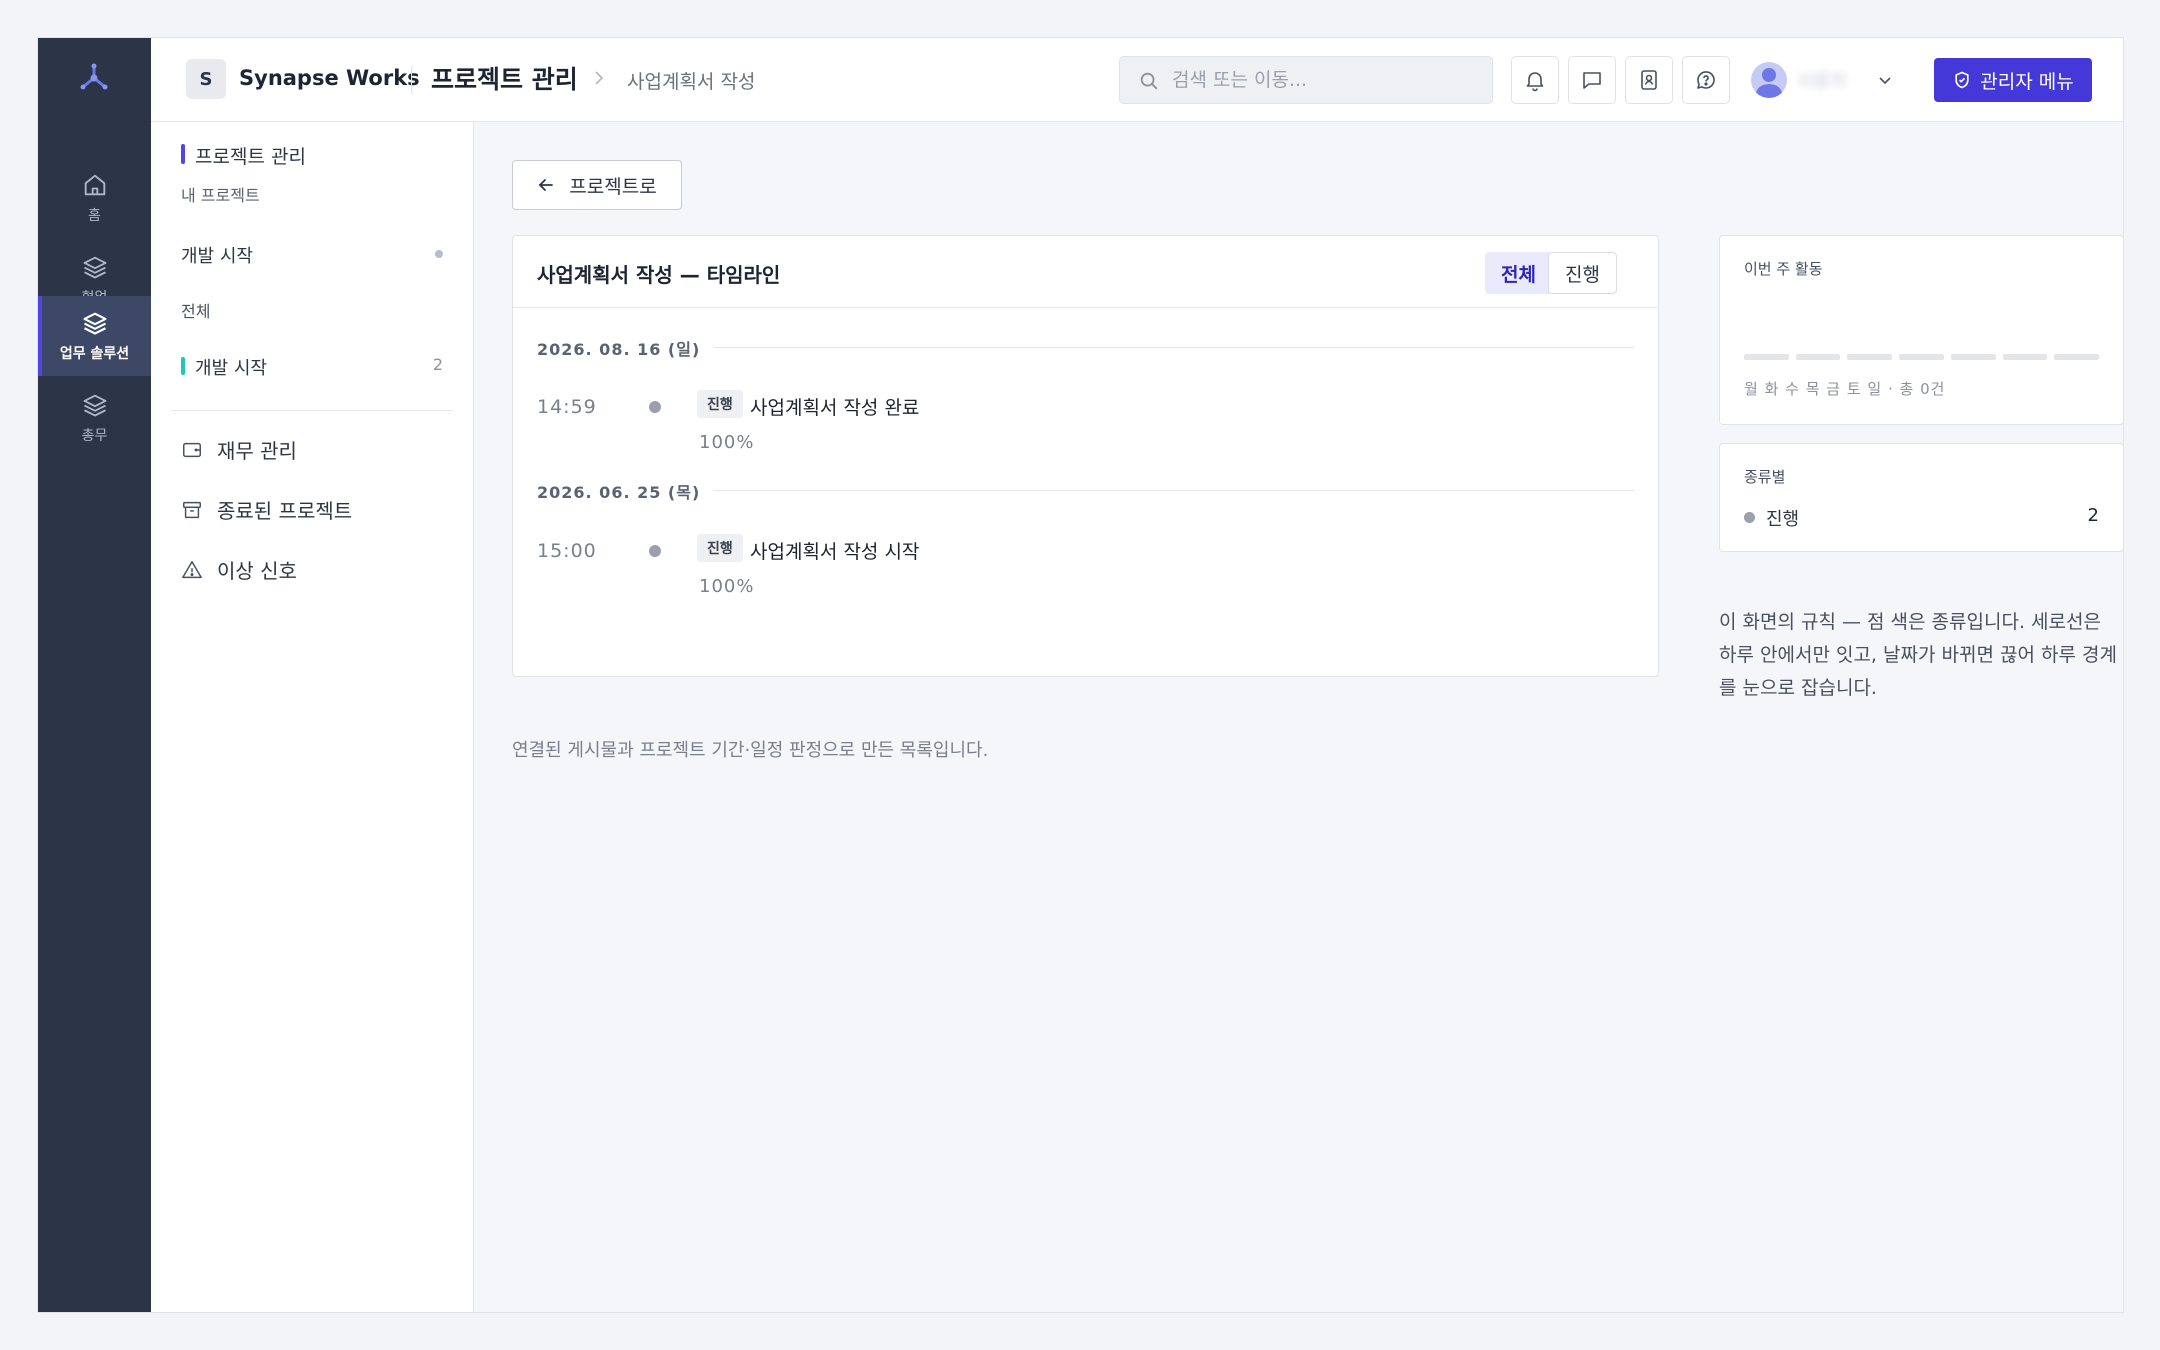  What do you see at coordinates (231, 368) in the screenshot?
I see `project-name: 개발 시작` at bounding box center [231, 368].